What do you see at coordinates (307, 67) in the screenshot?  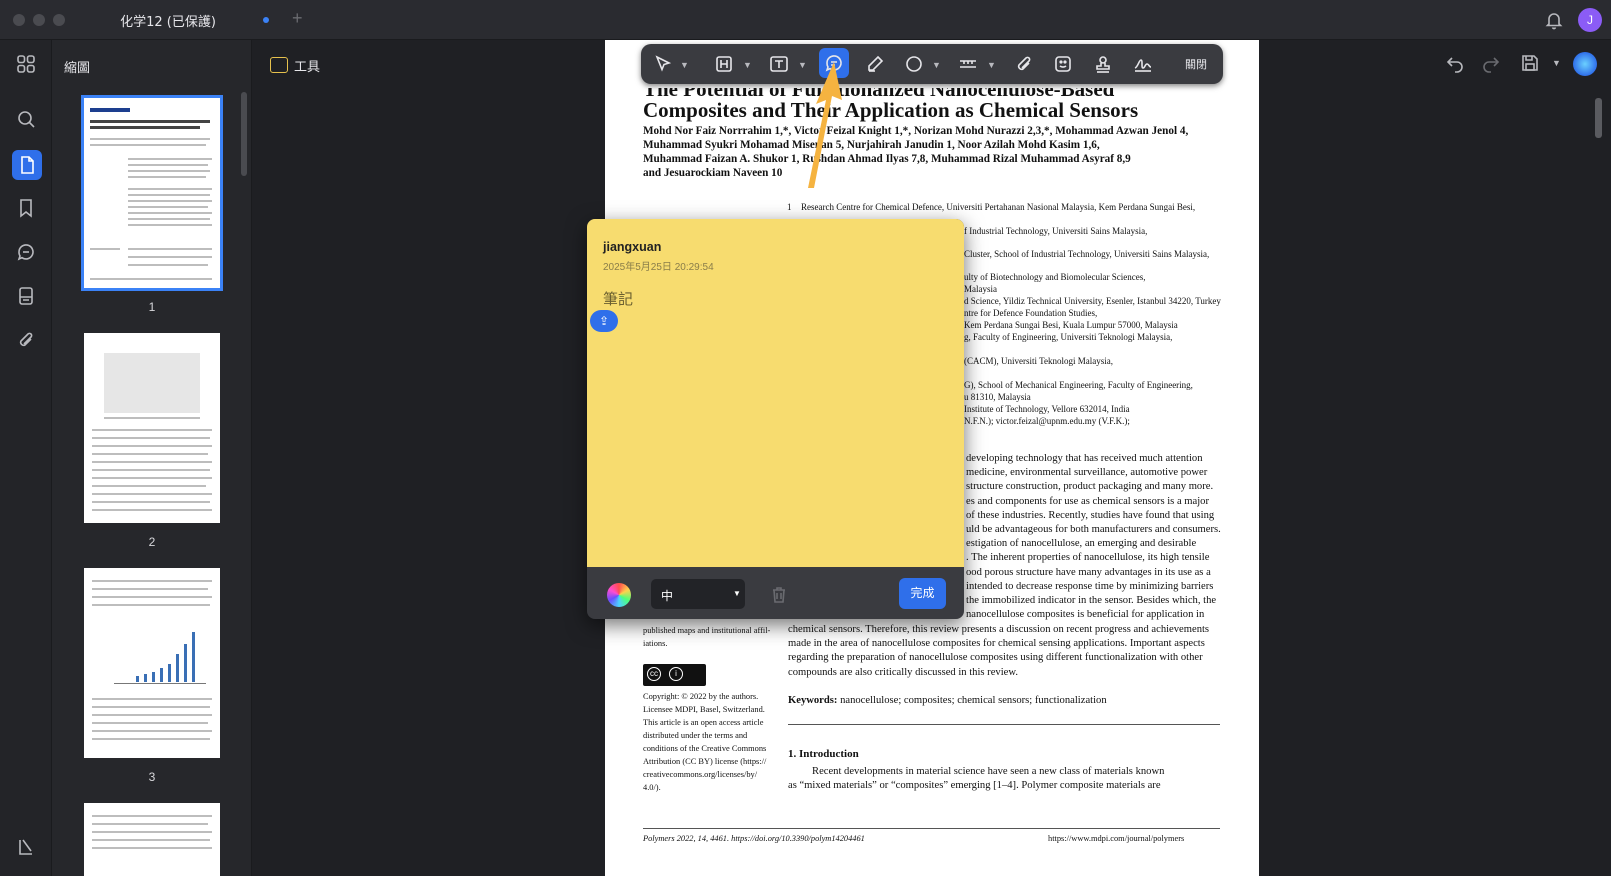 I see `tools-label: 工具` at bounding box center [307, 67].